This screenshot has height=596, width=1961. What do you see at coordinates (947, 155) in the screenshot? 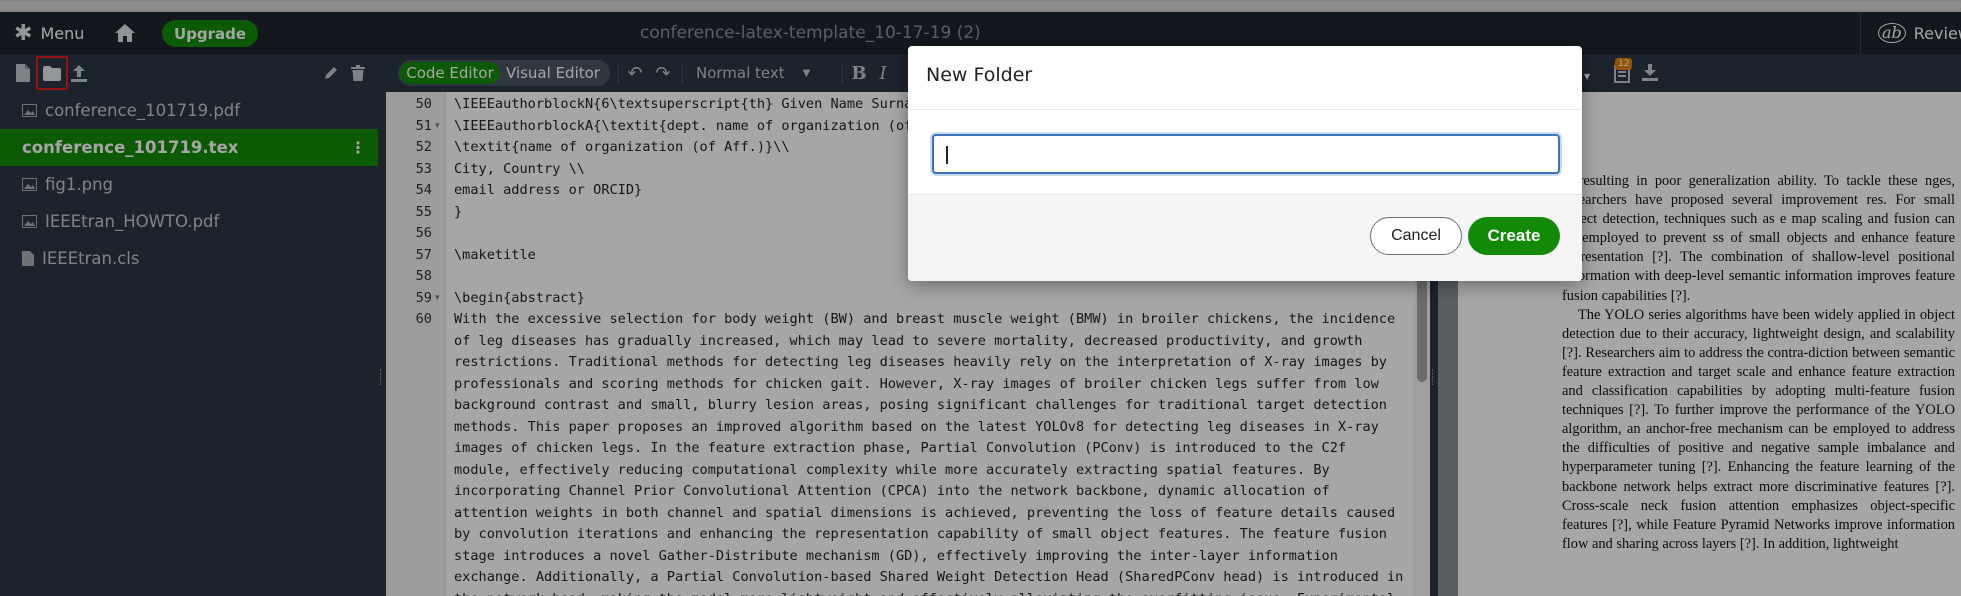
I see `text-cursor` at bounding box center [947, 155].